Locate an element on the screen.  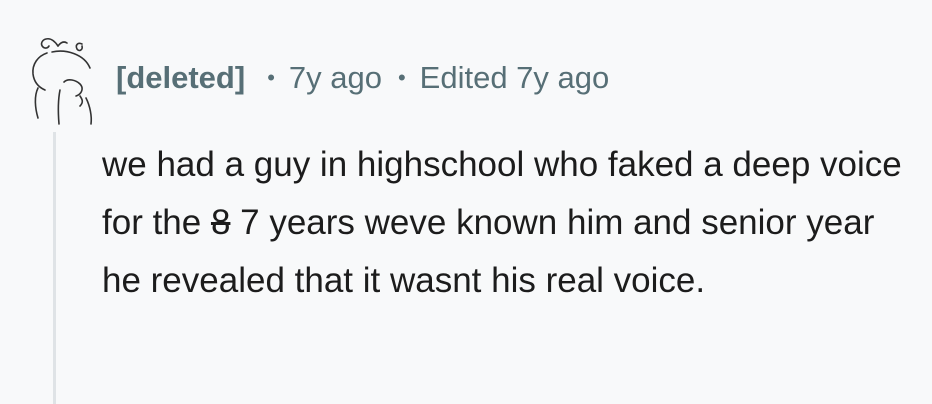
comment-age: 7y ago is located at coordinates (335, 78).